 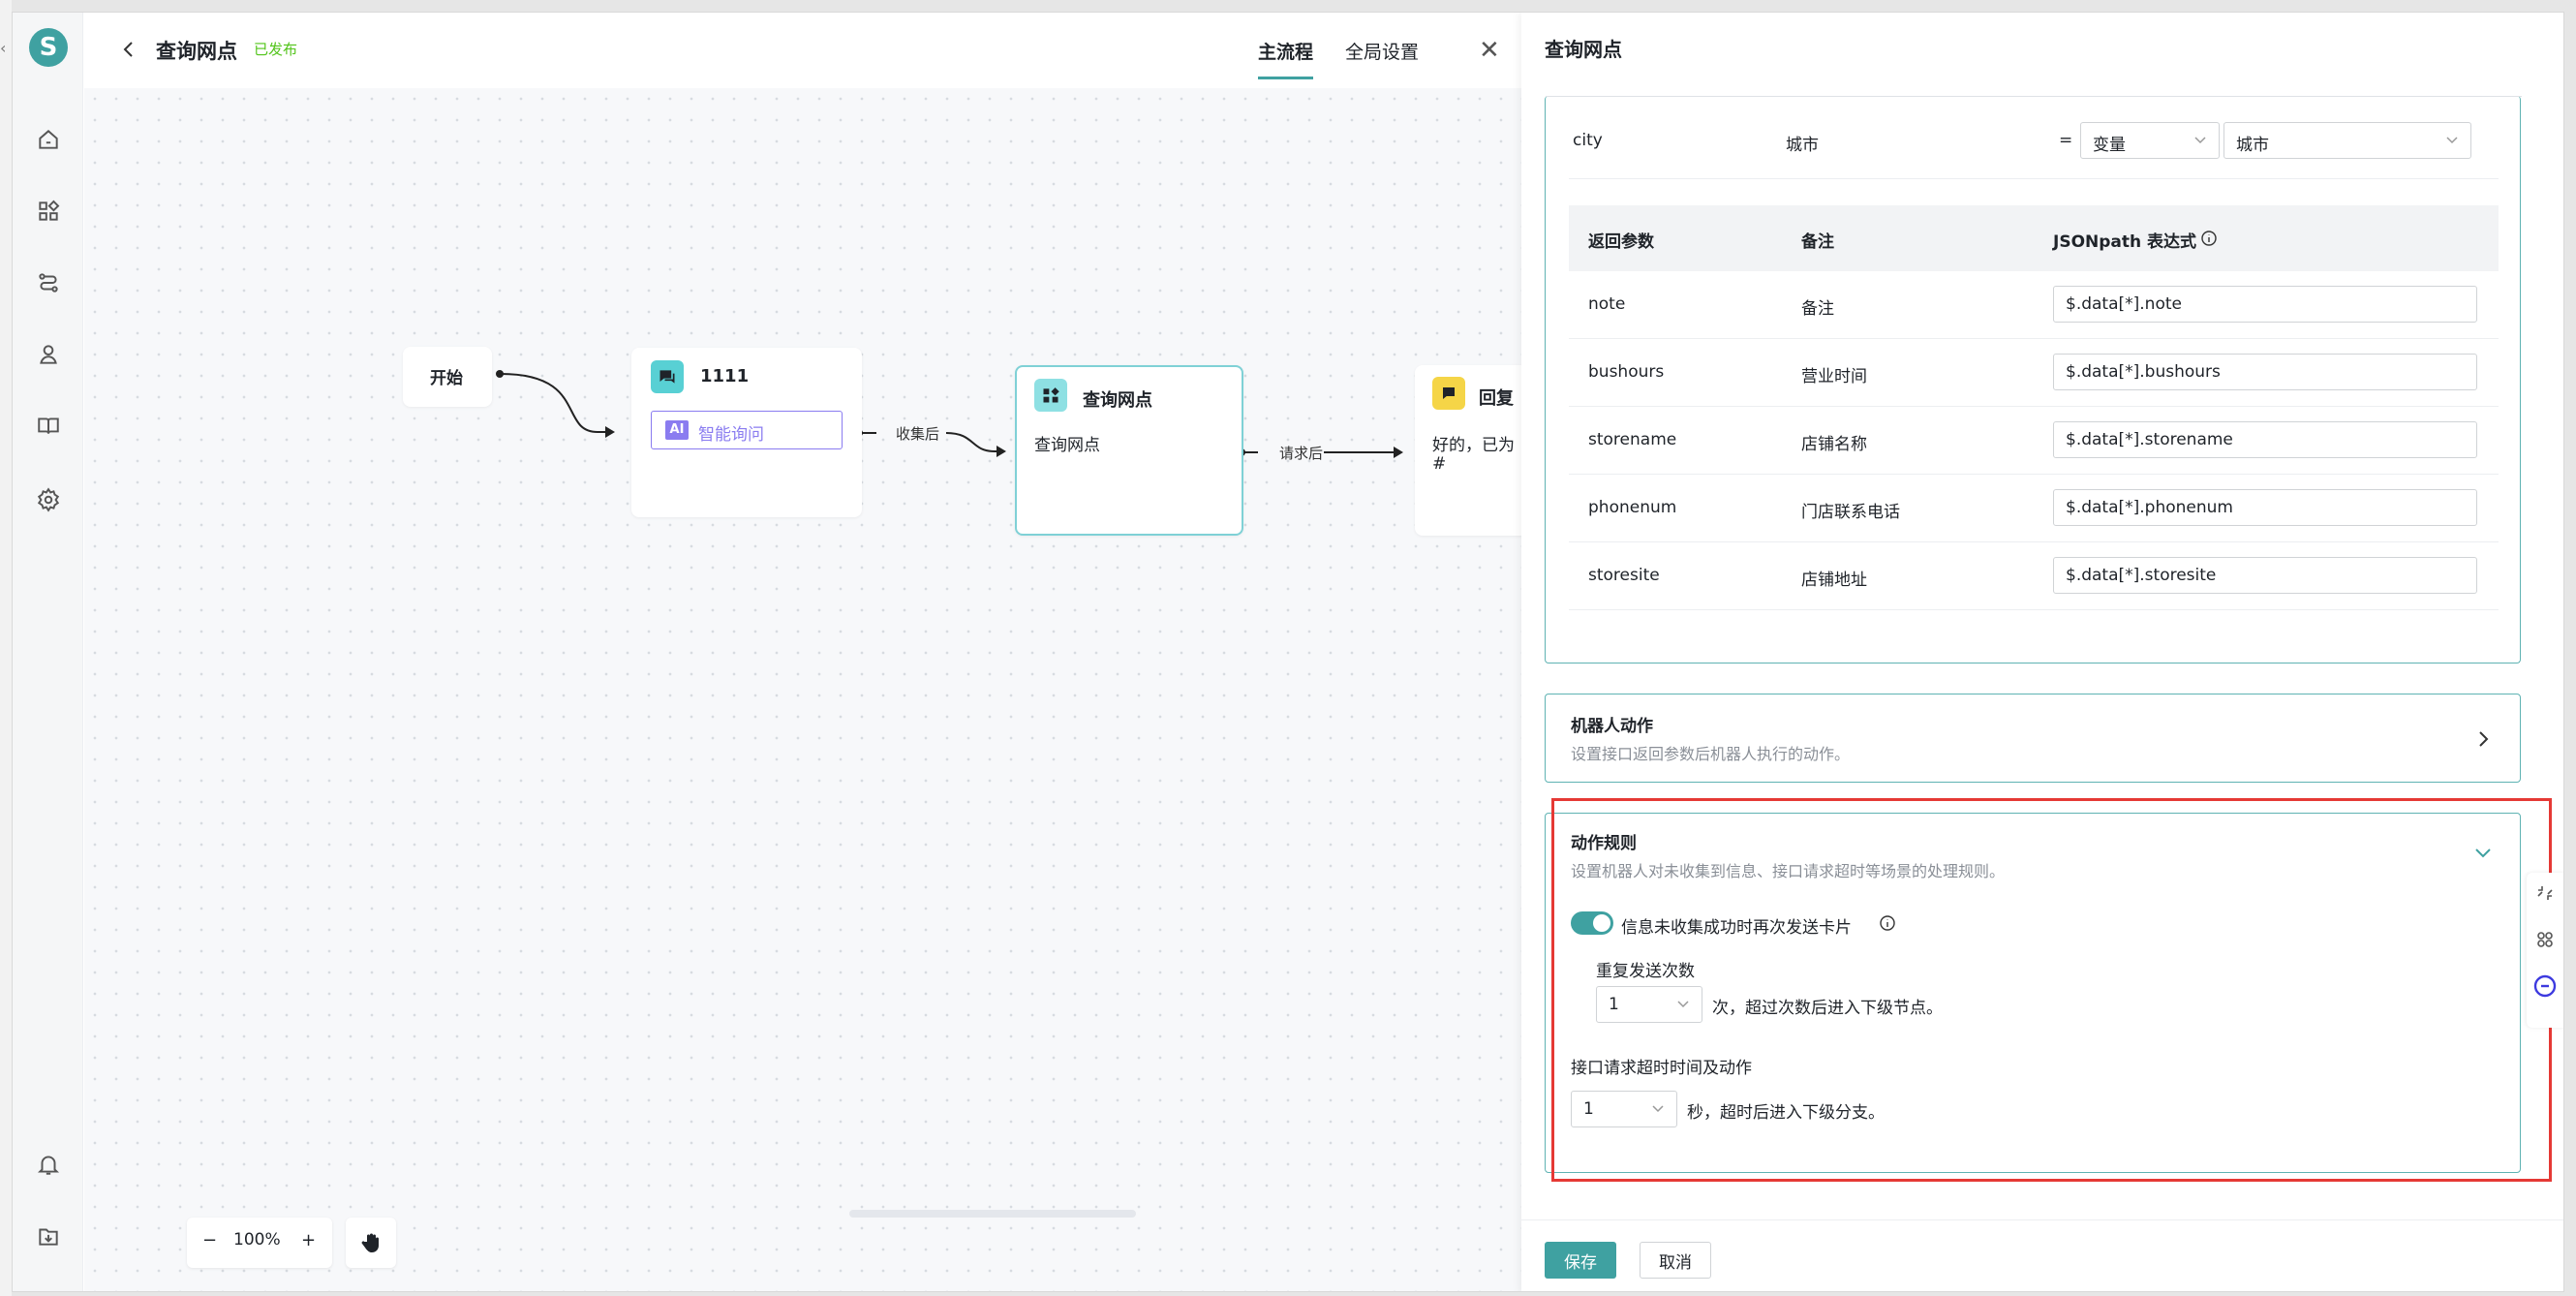 What do you see at coordinates (1286, 58) in the screenshot?
I see `tab-main-flow: 主流程` at bounding box center [1286, 58].